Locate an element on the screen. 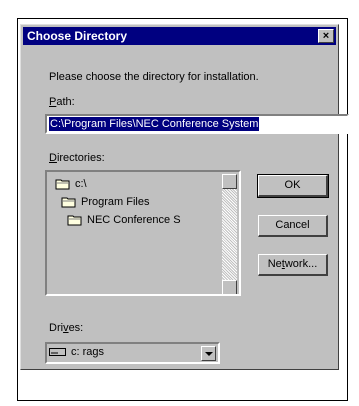 This screenshot has width=359, height=406. dropdown-arrow-button is located at coordinates (208, 353).